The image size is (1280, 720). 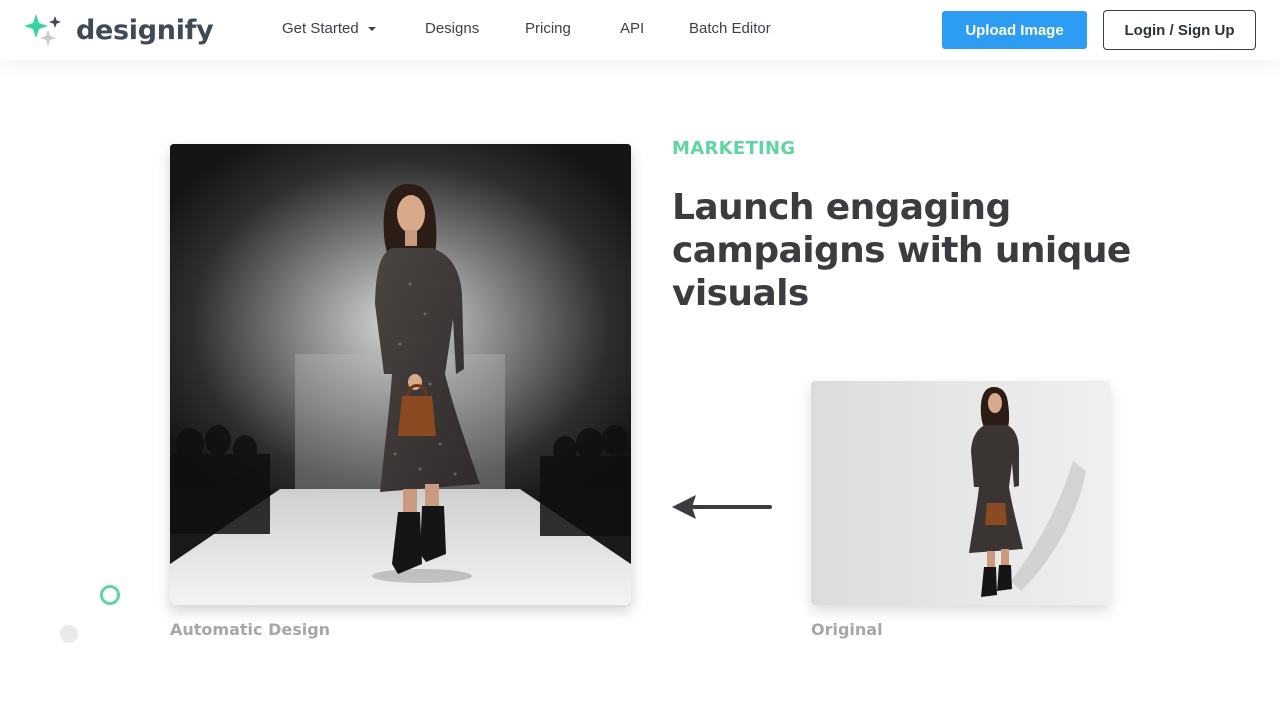 I want to click on nav-designs-label: Designs, so click(x=452, y=28).